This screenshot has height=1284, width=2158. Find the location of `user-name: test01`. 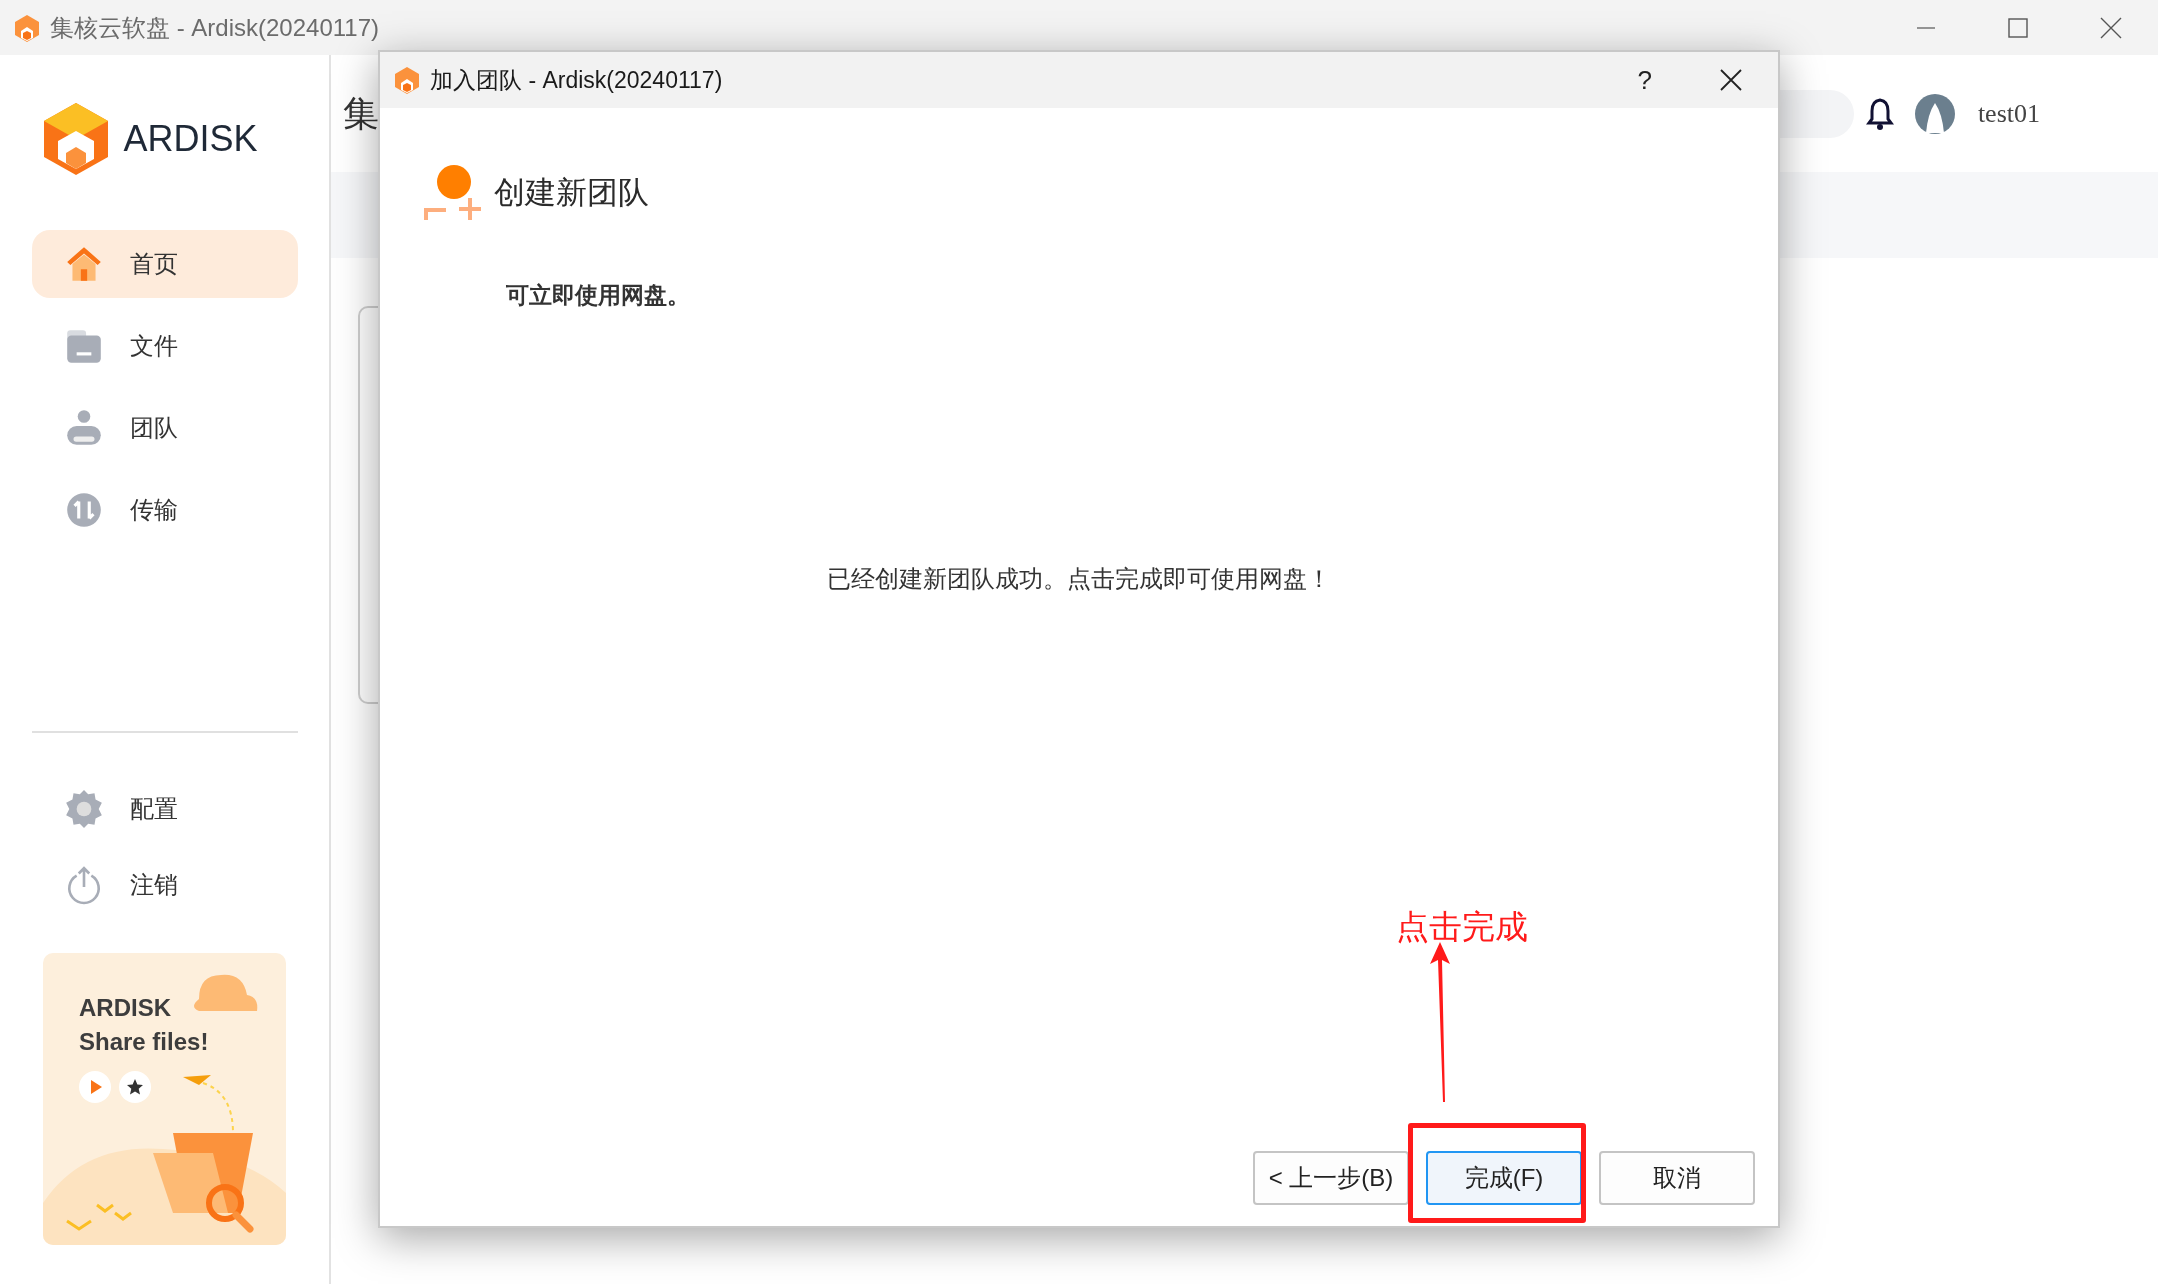

user-name: test01 is located at coordinates (2008, 114).